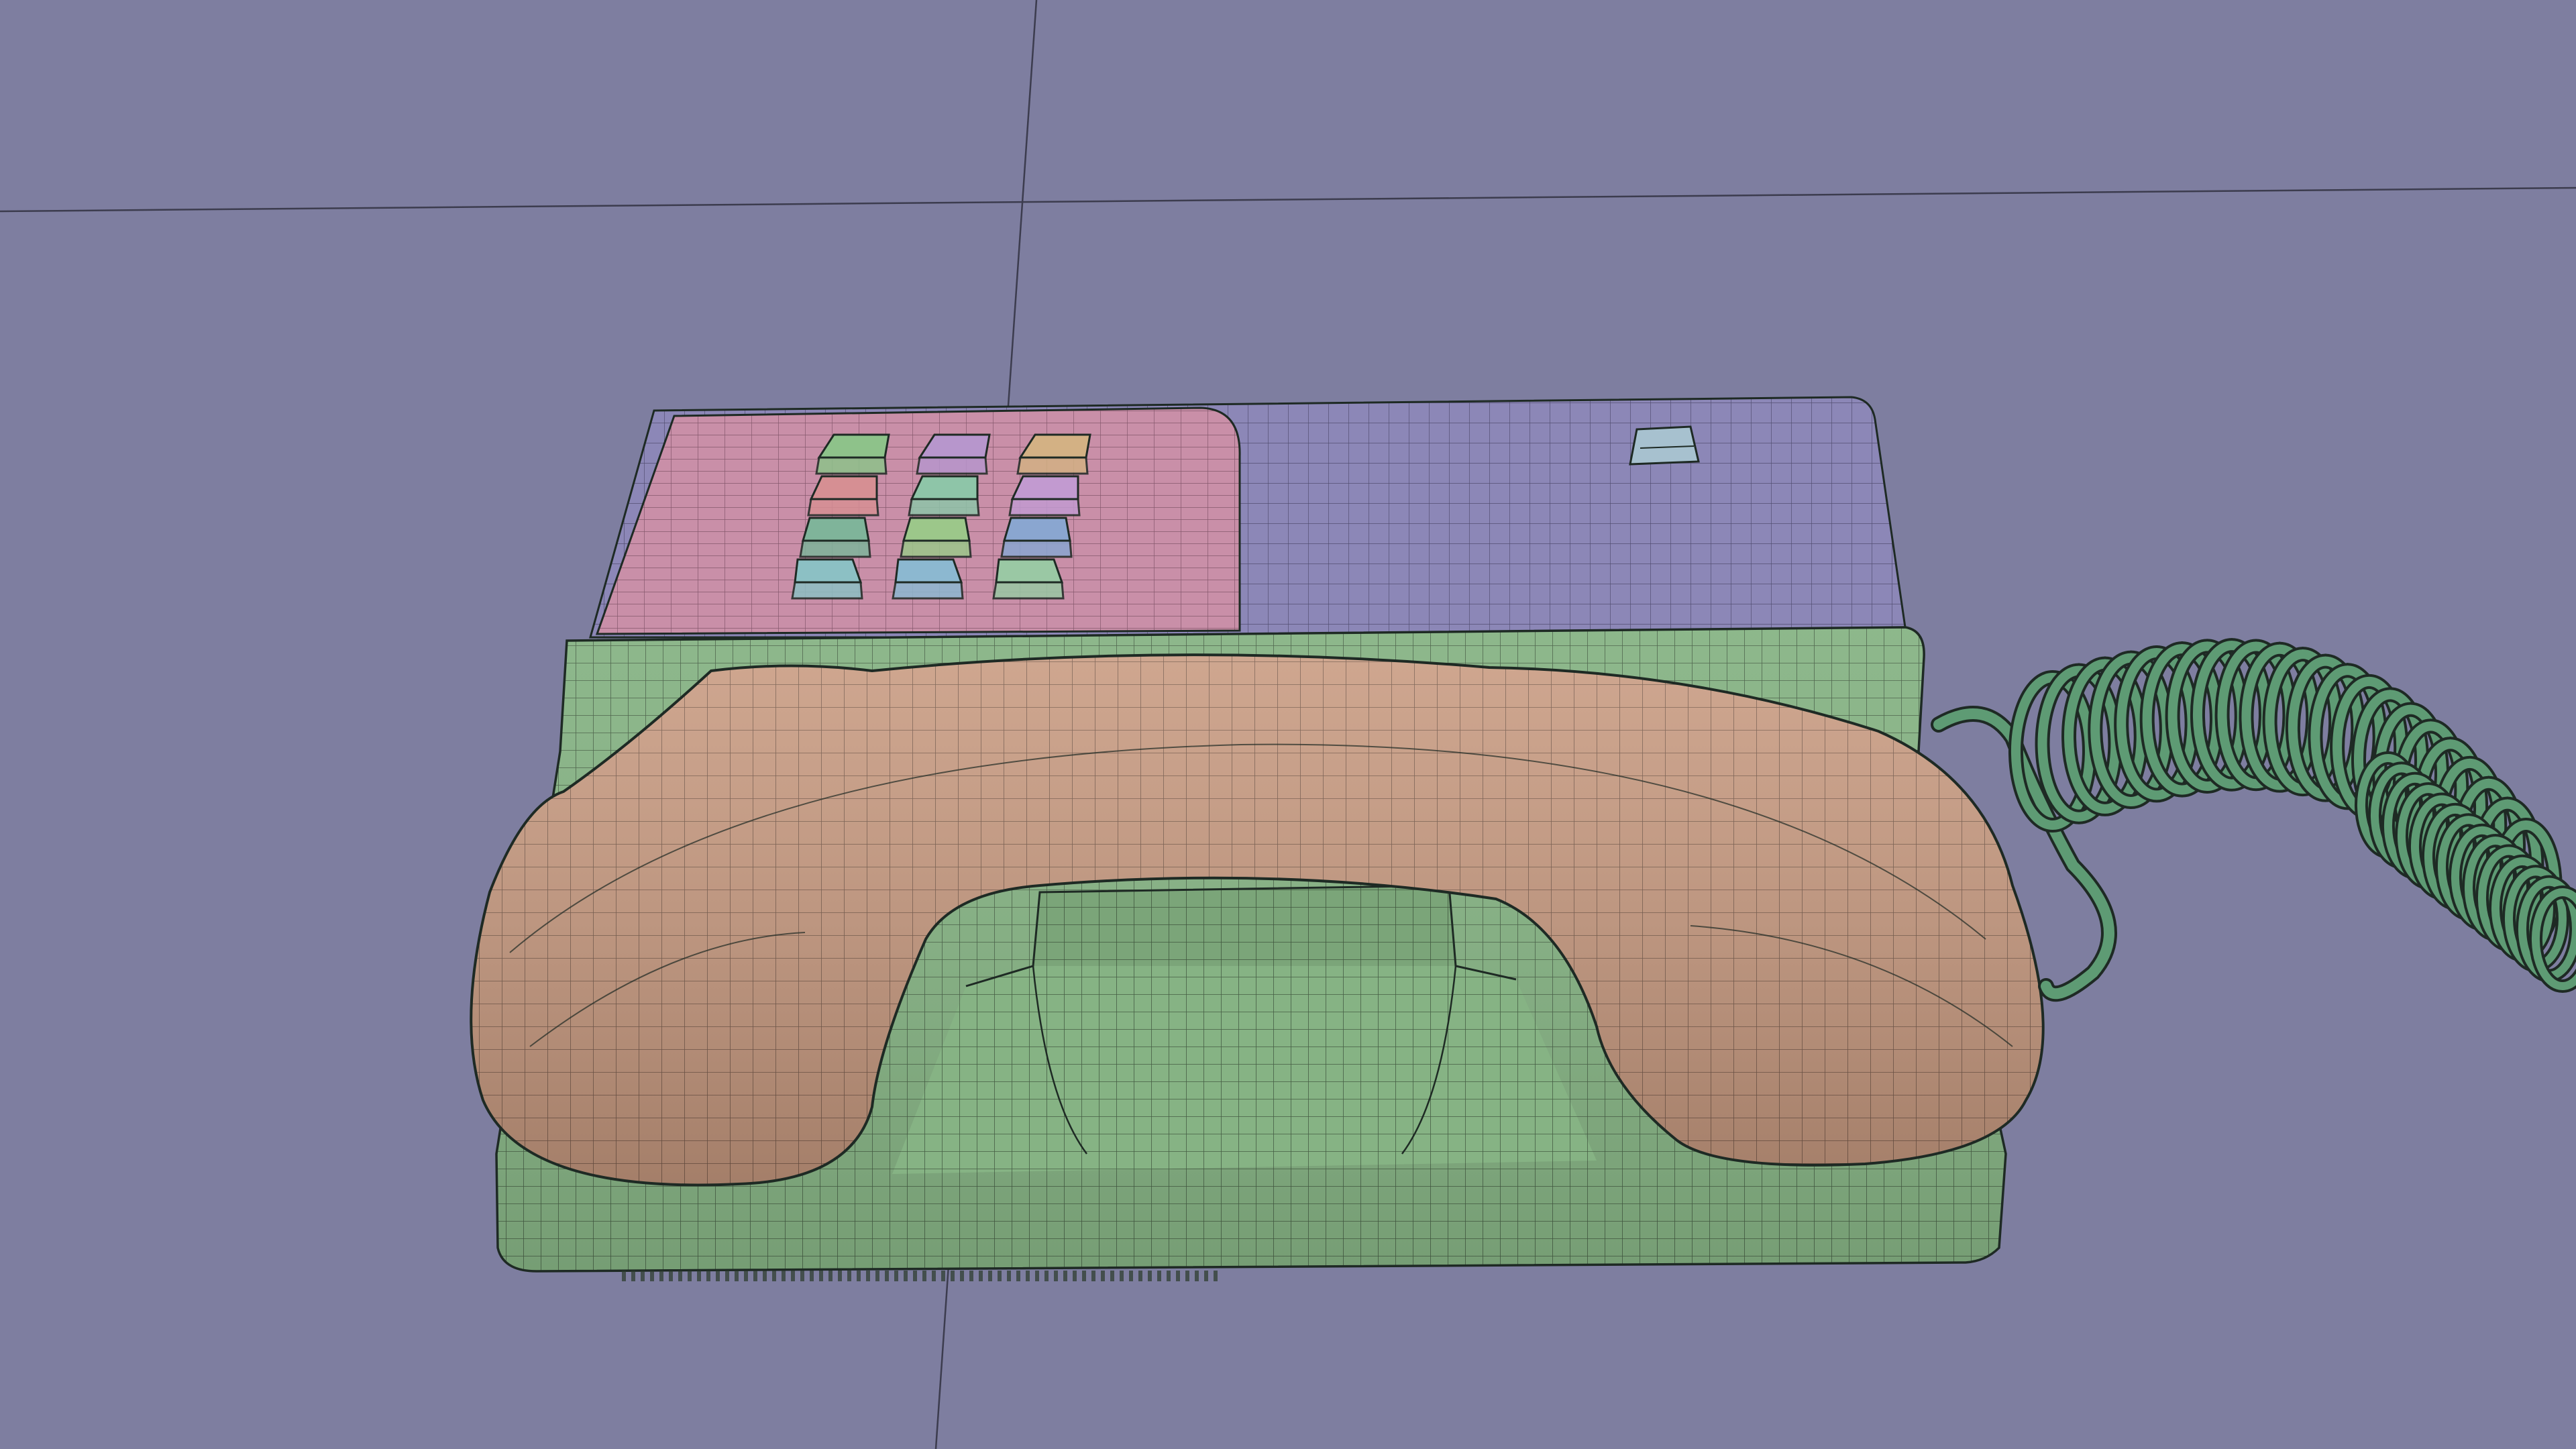 This screenshot has height=1449, width=2576. What do you see at coordinates (1288, 199) in the screenshot?
I see `grid-axis-horizontal` at bounding box center [1288, 199].